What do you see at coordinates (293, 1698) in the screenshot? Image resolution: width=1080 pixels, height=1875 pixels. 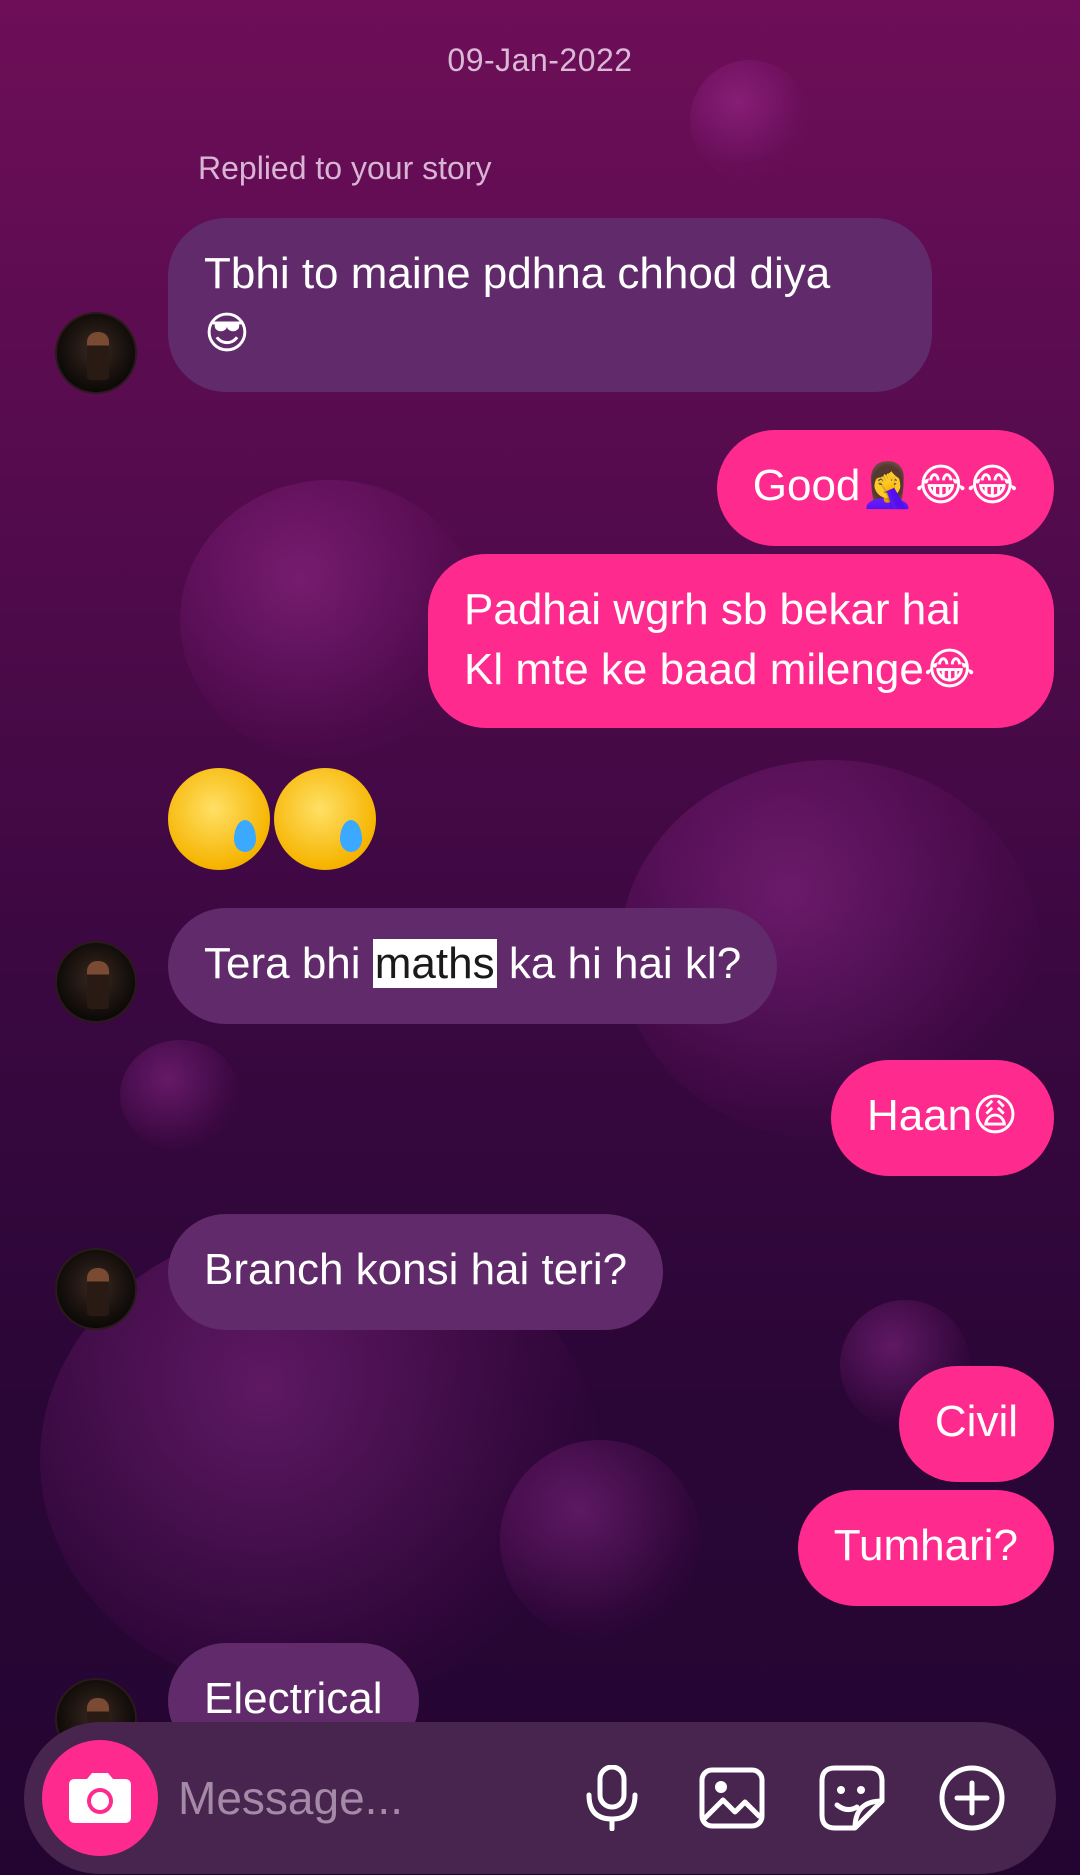 I see `message-text: Electrical` at bounding box center [293, 1698].